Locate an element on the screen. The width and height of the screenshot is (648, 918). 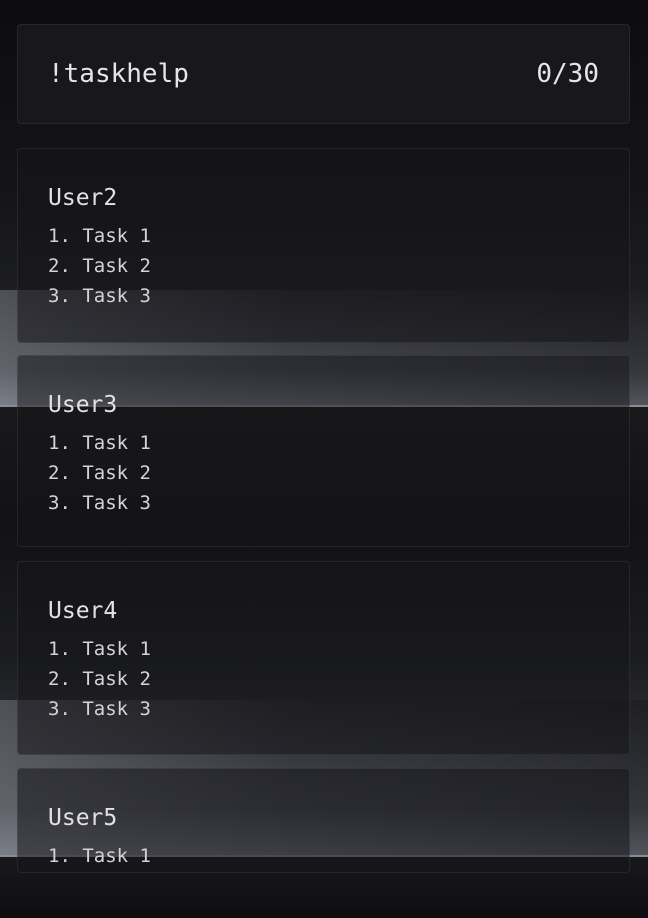
user-task-card: User5 1. Task 1 is located at coordinates (323, 820).